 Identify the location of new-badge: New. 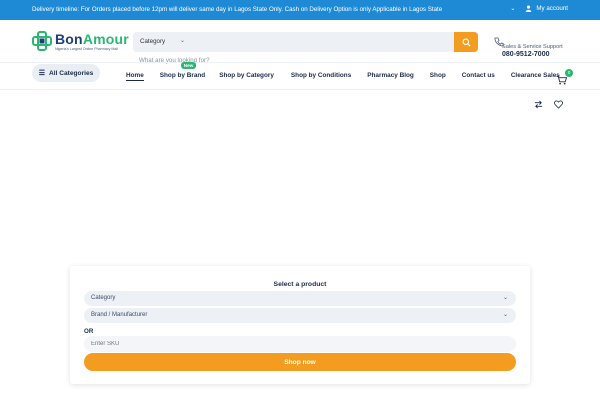
(188, 65).